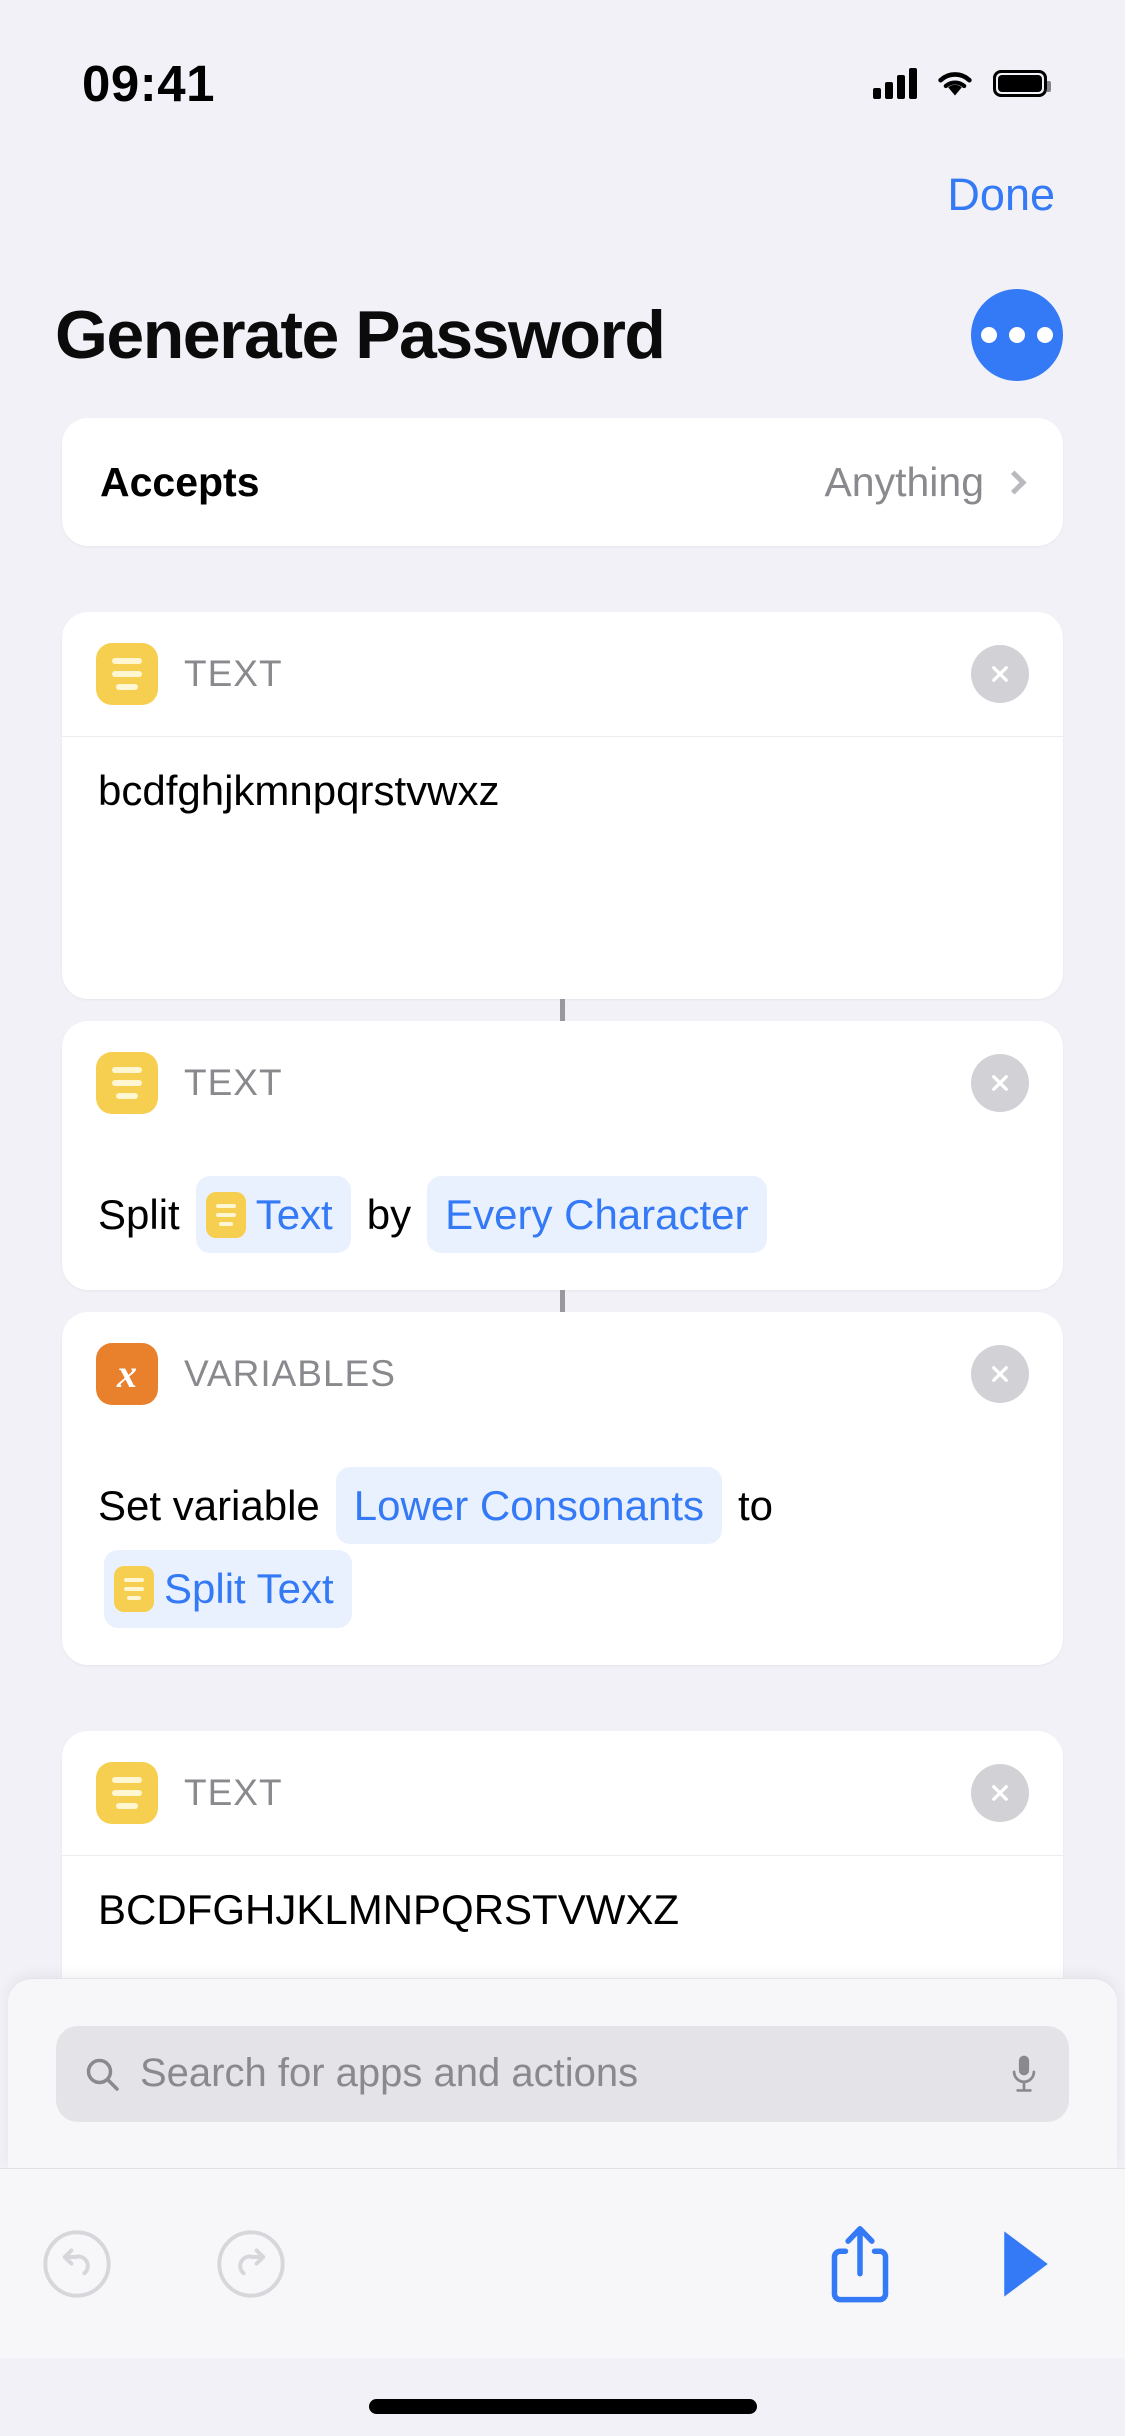 The width and height of the screenshot is (1125, 2436). I want to click on text-field-value: BCDFGHJKLMNPQRSTVWXZ, so click(562, 1910).